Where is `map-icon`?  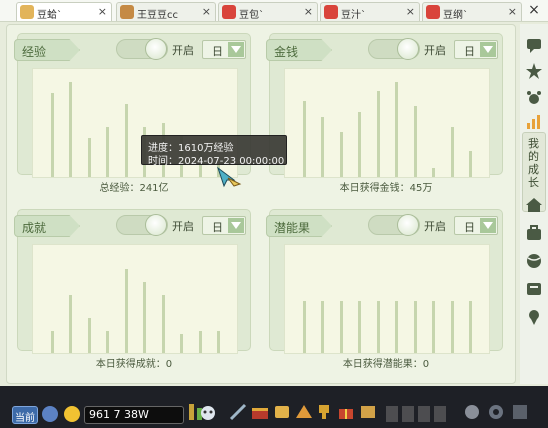 map-icon is located at coordinates (50, 414).